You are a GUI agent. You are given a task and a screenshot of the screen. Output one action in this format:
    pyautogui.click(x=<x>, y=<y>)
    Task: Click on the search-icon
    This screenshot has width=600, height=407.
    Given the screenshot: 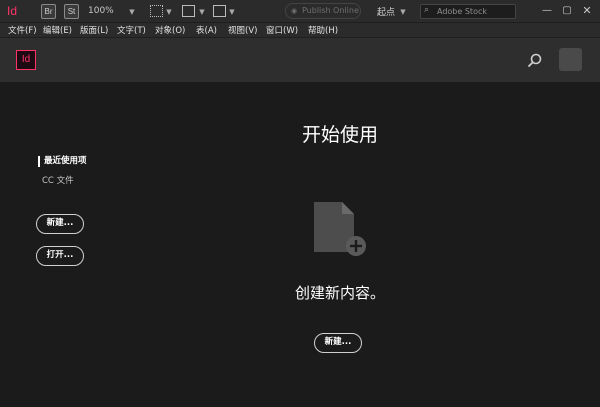 What is the action you would take?
    pyautogui.click(x=535, y=60)
    